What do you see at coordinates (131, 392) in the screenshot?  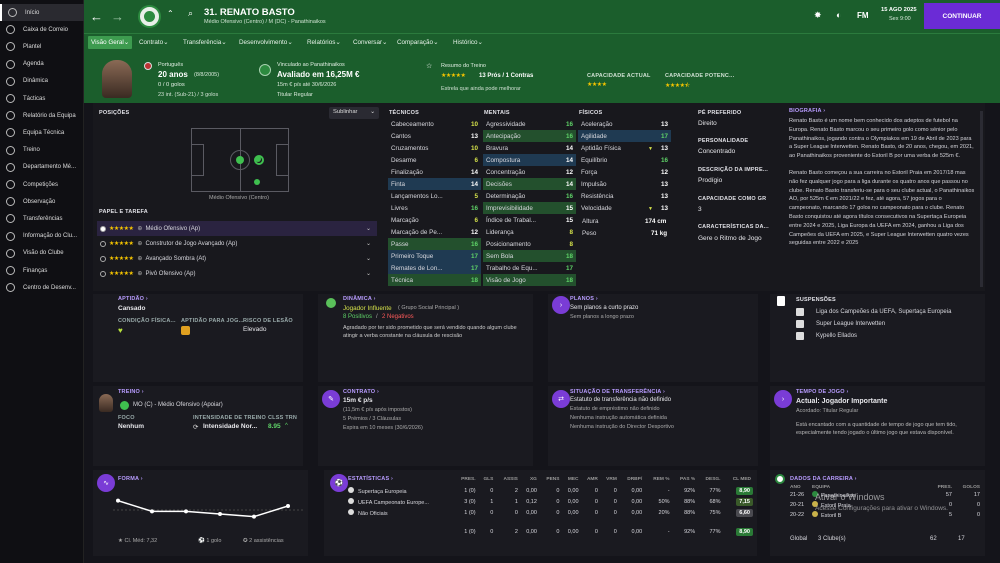 I see `training-title: TREINO ›` at bounding box center [131, 392].